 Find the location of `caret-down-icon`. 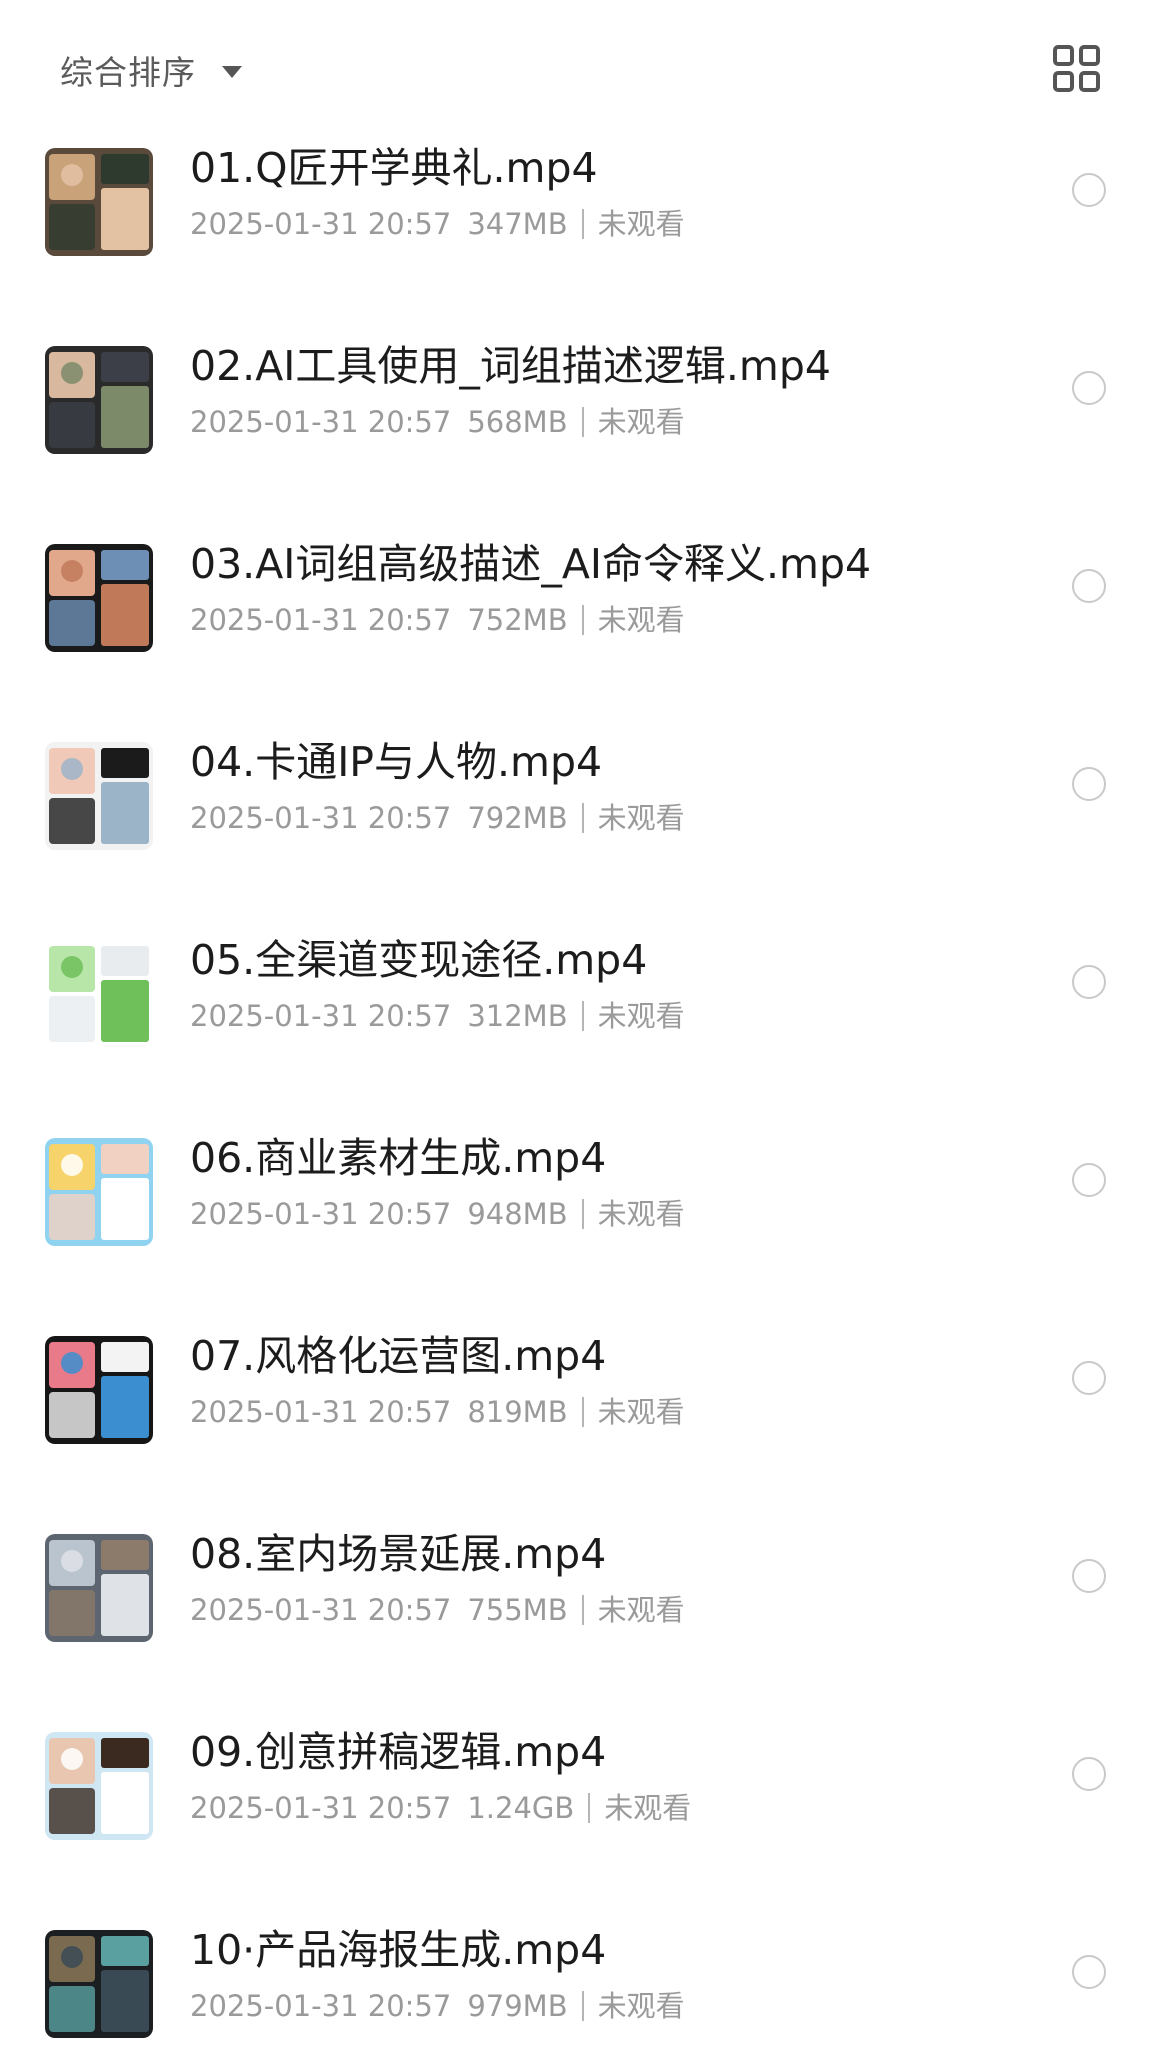

caret-down-icon is located at coordinates (232, 72).